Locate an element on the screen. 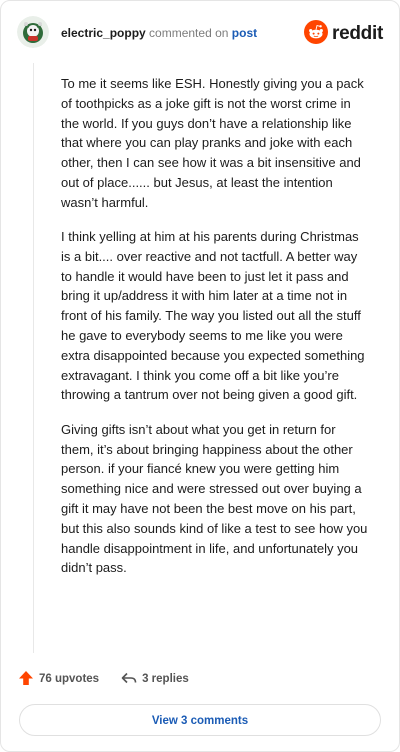 The height and width of the screenshot is (752, 400). reply-arrow-icon is located at coordinates (129, 679).